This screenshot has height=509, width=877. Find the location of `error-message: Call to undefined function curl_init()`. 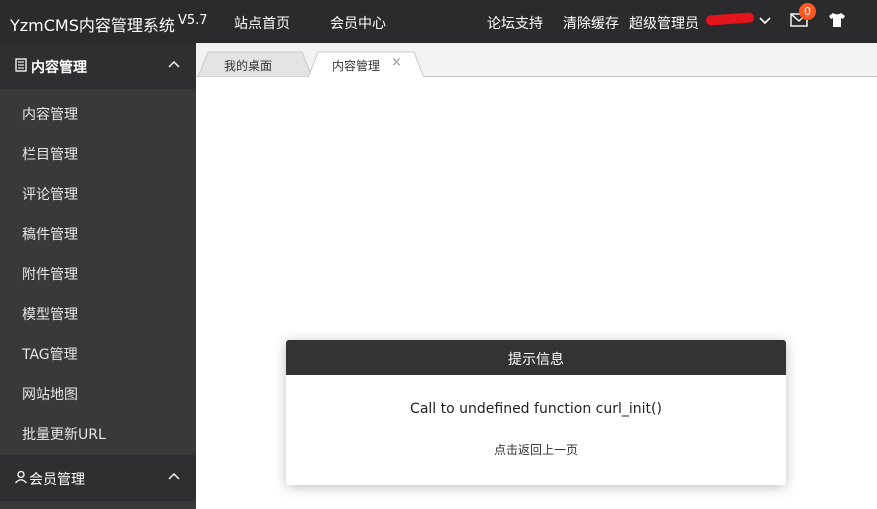

error-message: Call to undefined function curl_init() is located at coordinates (536, 409).